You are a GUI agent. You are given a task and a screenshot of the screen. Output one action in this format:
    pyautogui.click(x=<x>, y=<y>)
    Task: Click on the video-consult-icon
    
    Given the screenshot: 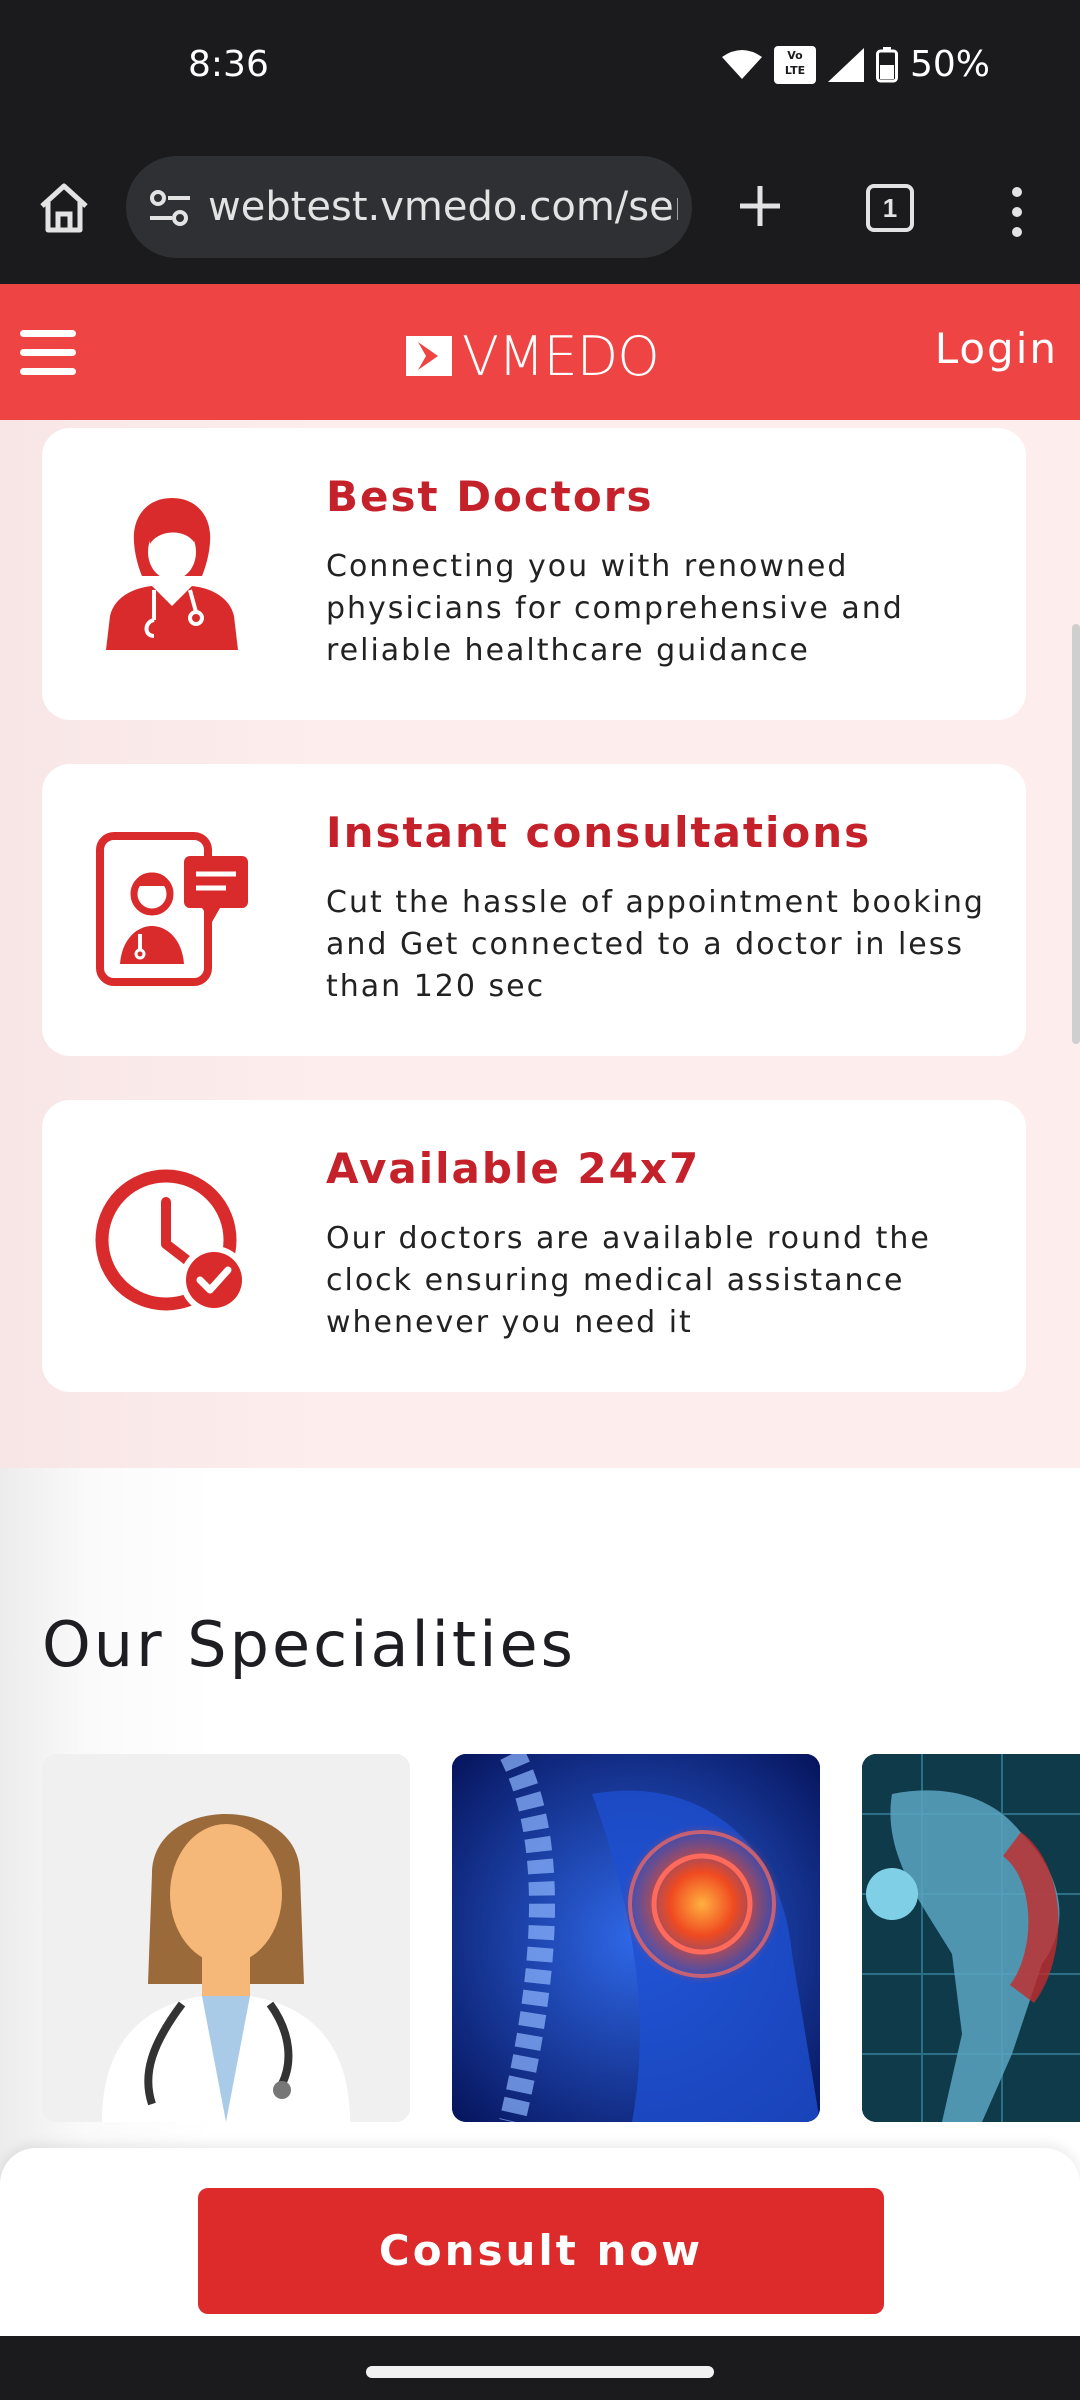 What is the action you would take?
    pyautogui.click(x=172, y=909)
    